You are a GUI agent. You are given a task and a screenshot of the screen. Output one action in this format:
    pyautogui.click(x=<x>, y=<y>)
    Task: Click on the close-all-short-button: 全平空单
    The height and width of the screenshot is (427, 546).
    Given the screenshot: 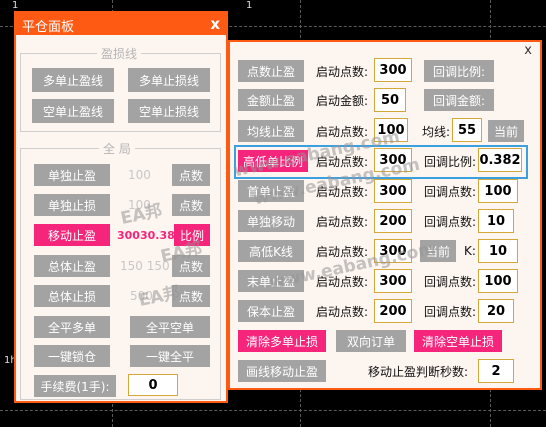 What is the action you would take?
    pyautogui.click(x=170, y=327)
    